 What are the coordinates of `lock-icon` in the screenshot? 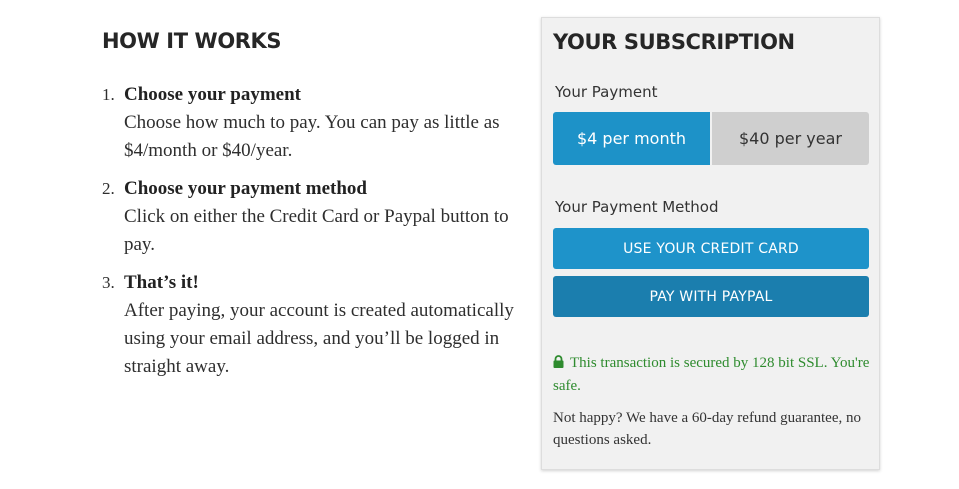 It's located at (558, 364).